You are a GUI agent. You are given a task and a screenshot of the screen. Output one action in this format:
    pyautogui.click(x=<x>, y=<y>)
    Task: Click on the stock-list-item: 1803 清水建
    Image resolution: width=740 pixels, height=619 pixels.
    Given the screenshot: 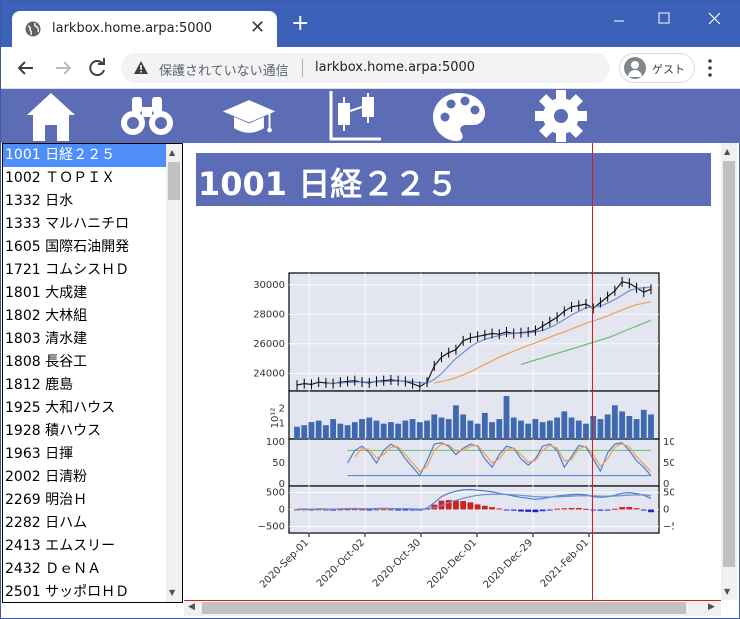 What is the action you would take?
    pyautogui.click(x=84, y=339)
    